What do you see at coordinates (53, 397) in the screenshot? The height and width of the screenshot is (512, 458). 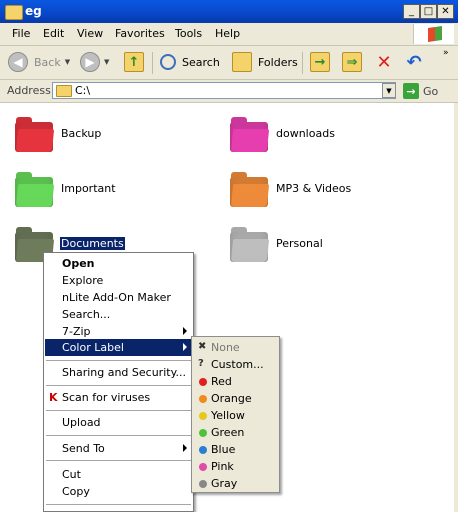 I see `kaspersky-k-icon: K` at bounding box center [53, 397].